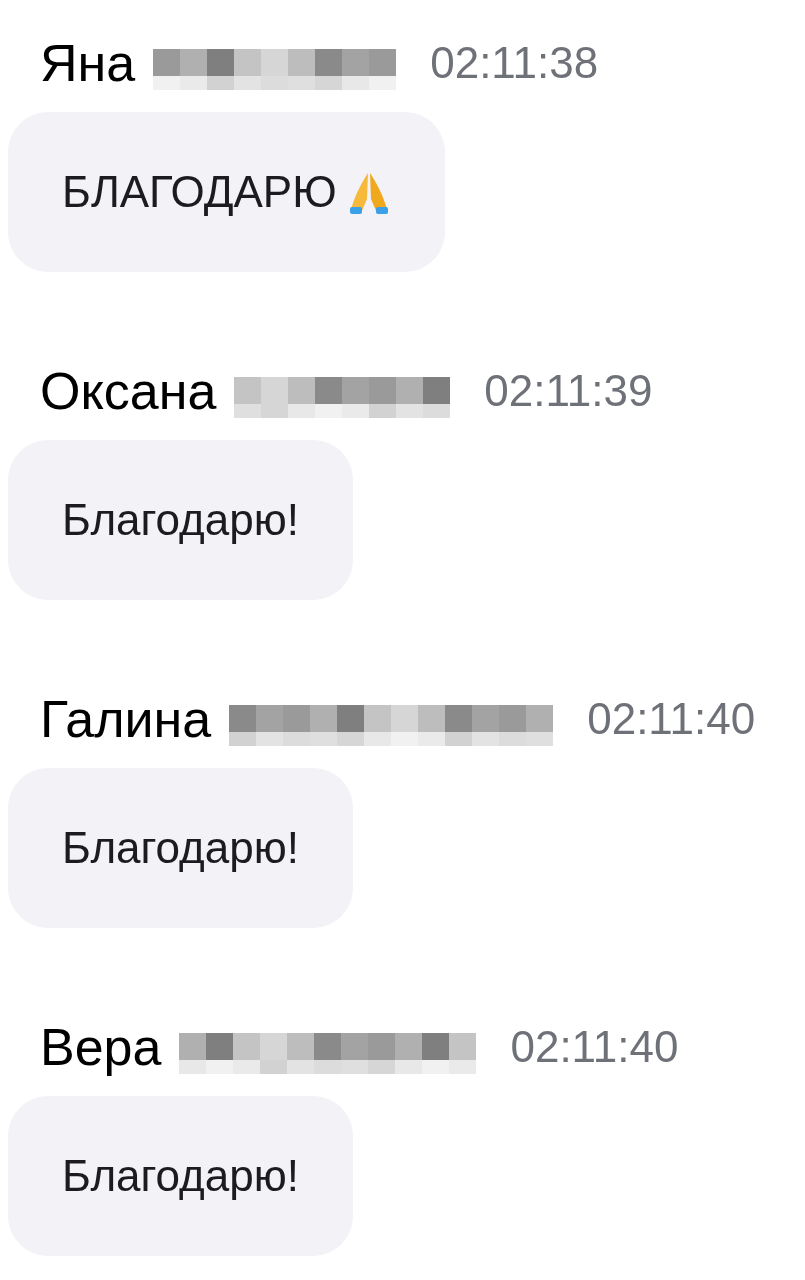 Image resolution: width=805 pixels, height=1280 pixels. Describe the element at coordinates (568, 391) in the screenshot. I see `message-time: 02:11:39` at that location.